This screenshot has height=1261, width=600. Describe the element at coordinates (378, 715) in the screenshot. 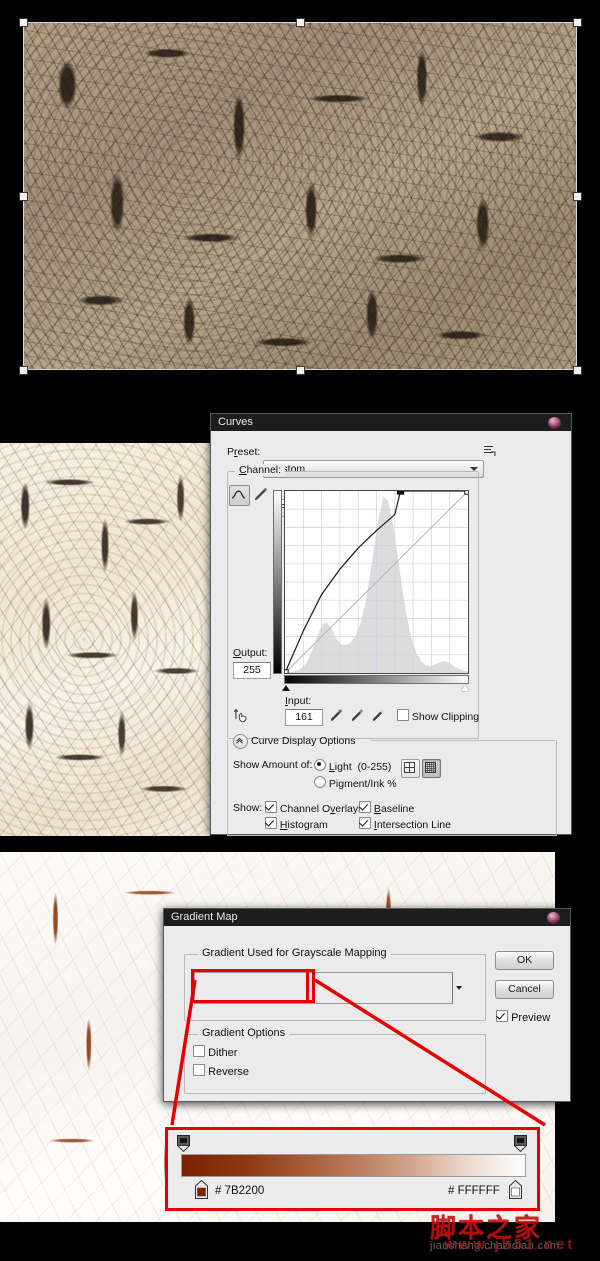

I see `set-white-point-eyedropper` at that location.